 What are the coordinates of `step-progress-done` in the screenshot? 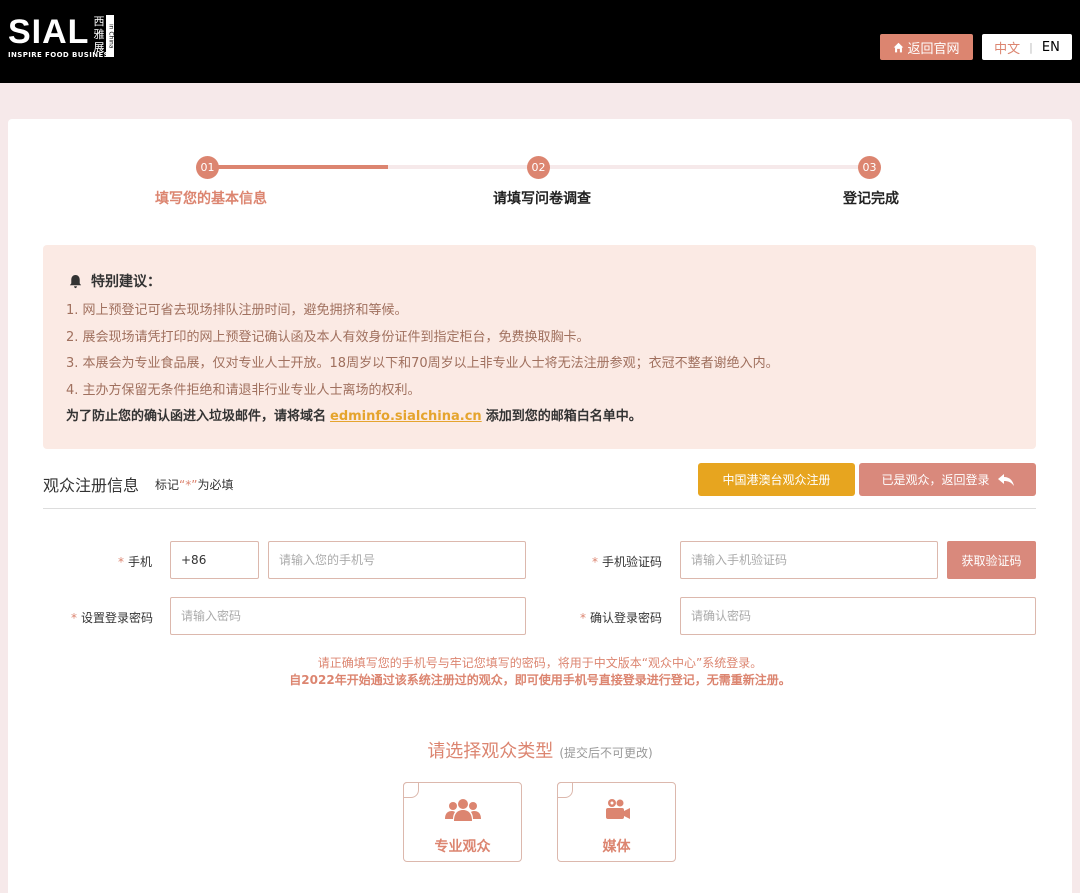 It's located at (298, 167).